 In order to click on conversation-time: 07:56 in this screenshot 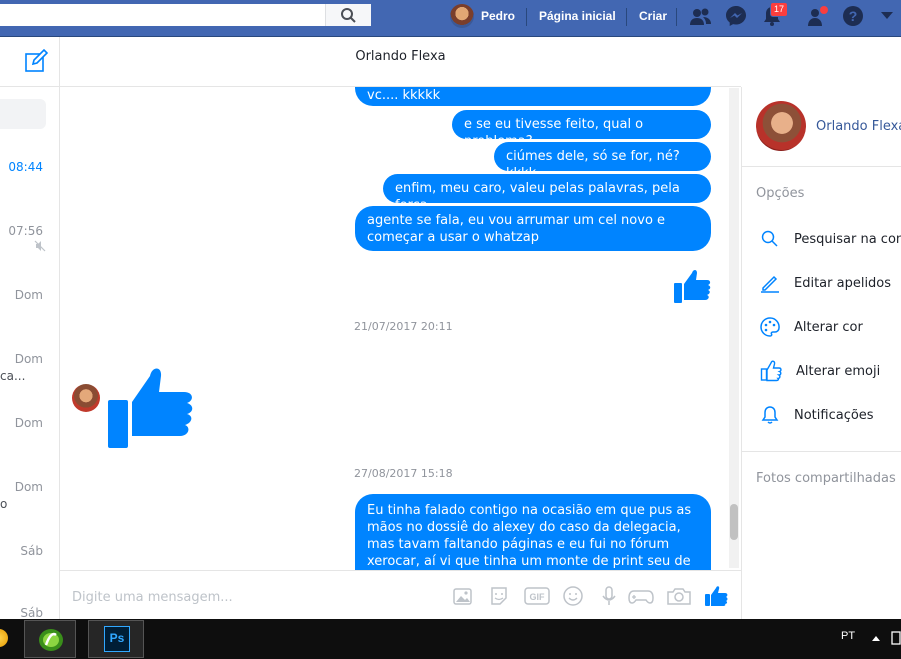, I will do `click(25, 231)`.